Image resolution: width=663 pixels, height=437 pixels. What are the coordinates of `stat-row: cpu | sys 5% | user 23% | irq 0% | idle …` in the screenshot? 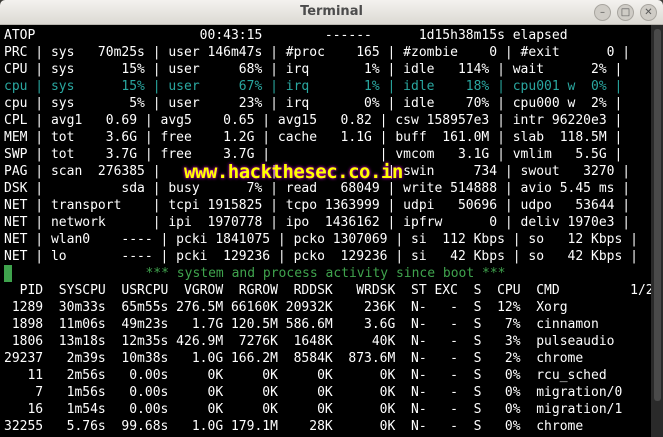 It's located at (313, 103).